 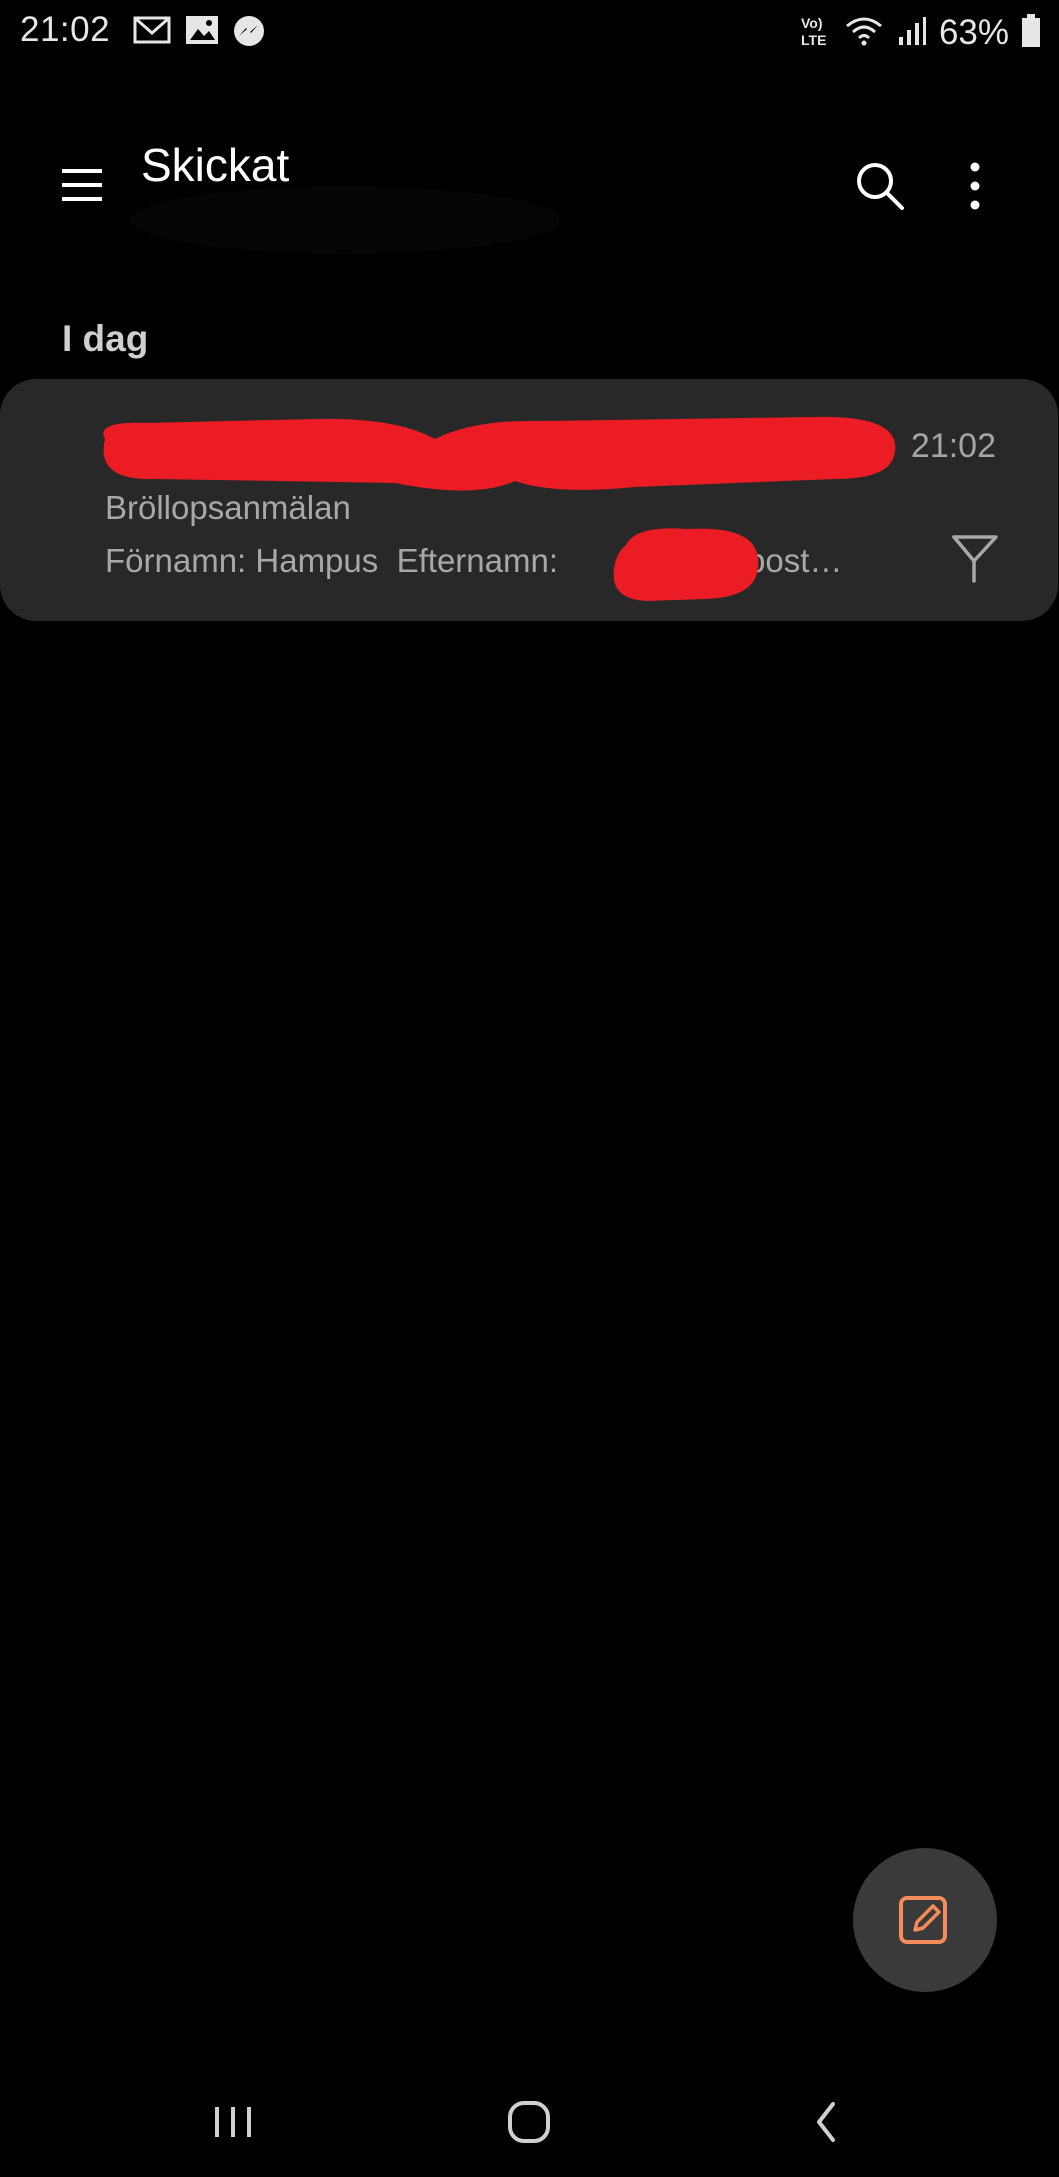 I want to click on battery-percent: 63%, so click(x=973, y=32).